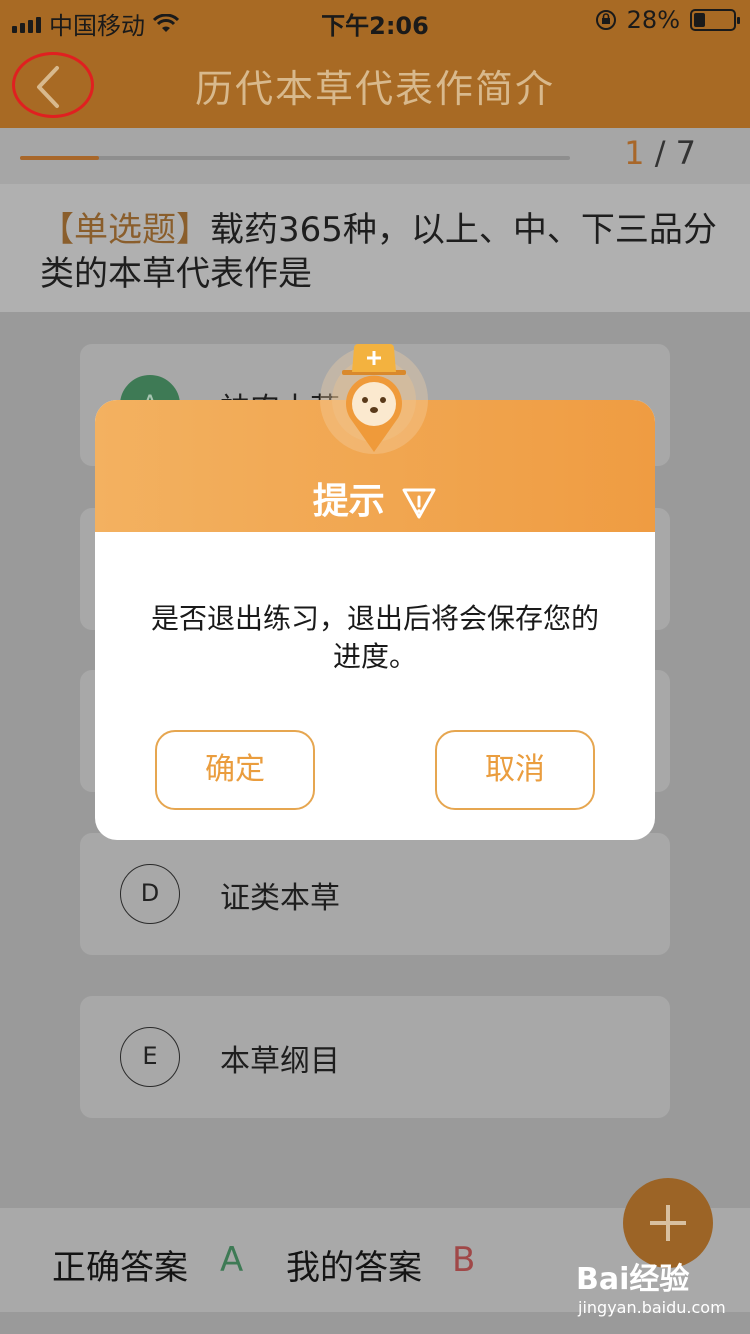  Describe the element at coordinates (652, 1307) in the screenshot. I see `watermark-url: jingyan.baidu.com` at that location.